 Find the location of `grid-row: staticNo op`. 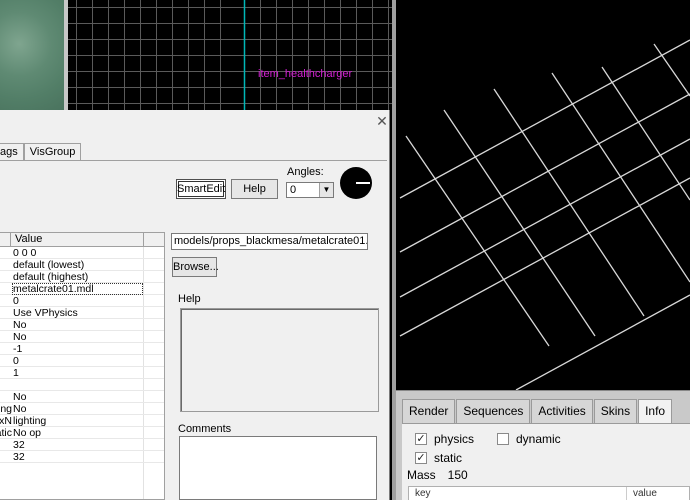

grid-row: staticNo op is located at coordinates (82, 433).